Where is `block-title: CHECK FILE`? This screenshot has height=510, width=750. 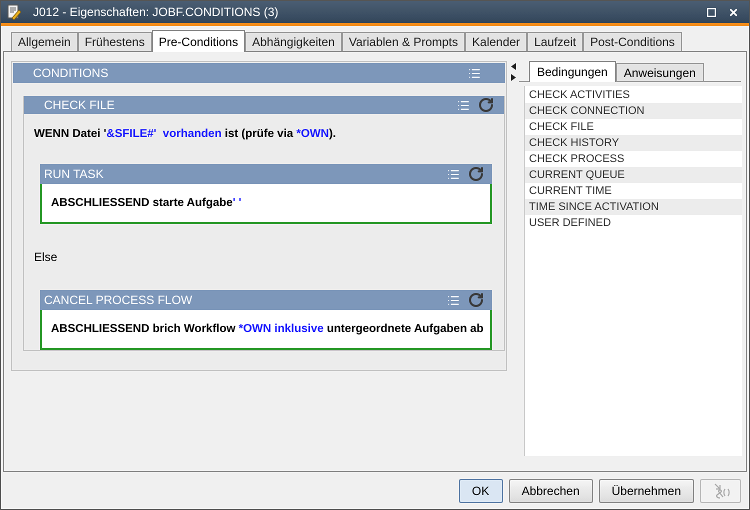 block-title: CHECK FILE is located at coordinates (80, 105).